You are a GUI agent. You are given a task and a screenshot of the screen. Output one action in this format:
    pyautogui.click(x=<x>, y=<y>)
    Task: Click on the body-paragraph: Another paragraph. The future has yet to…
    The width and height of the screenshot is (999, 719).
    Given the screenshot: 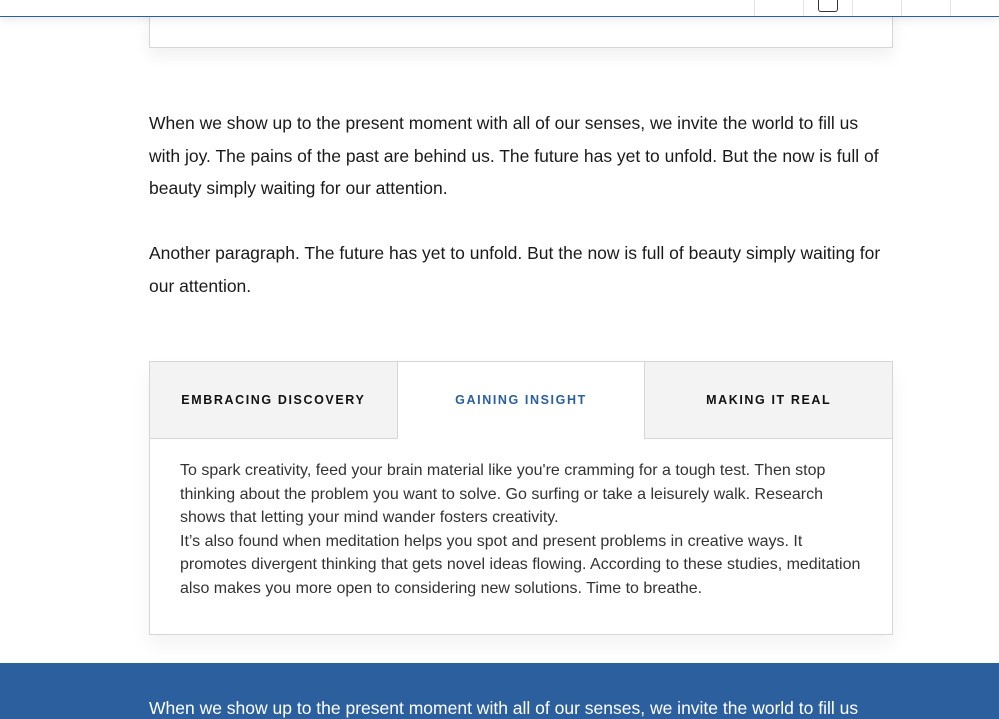 What is the action you would take?
    pyautogui.click(x=515, y=269)
    